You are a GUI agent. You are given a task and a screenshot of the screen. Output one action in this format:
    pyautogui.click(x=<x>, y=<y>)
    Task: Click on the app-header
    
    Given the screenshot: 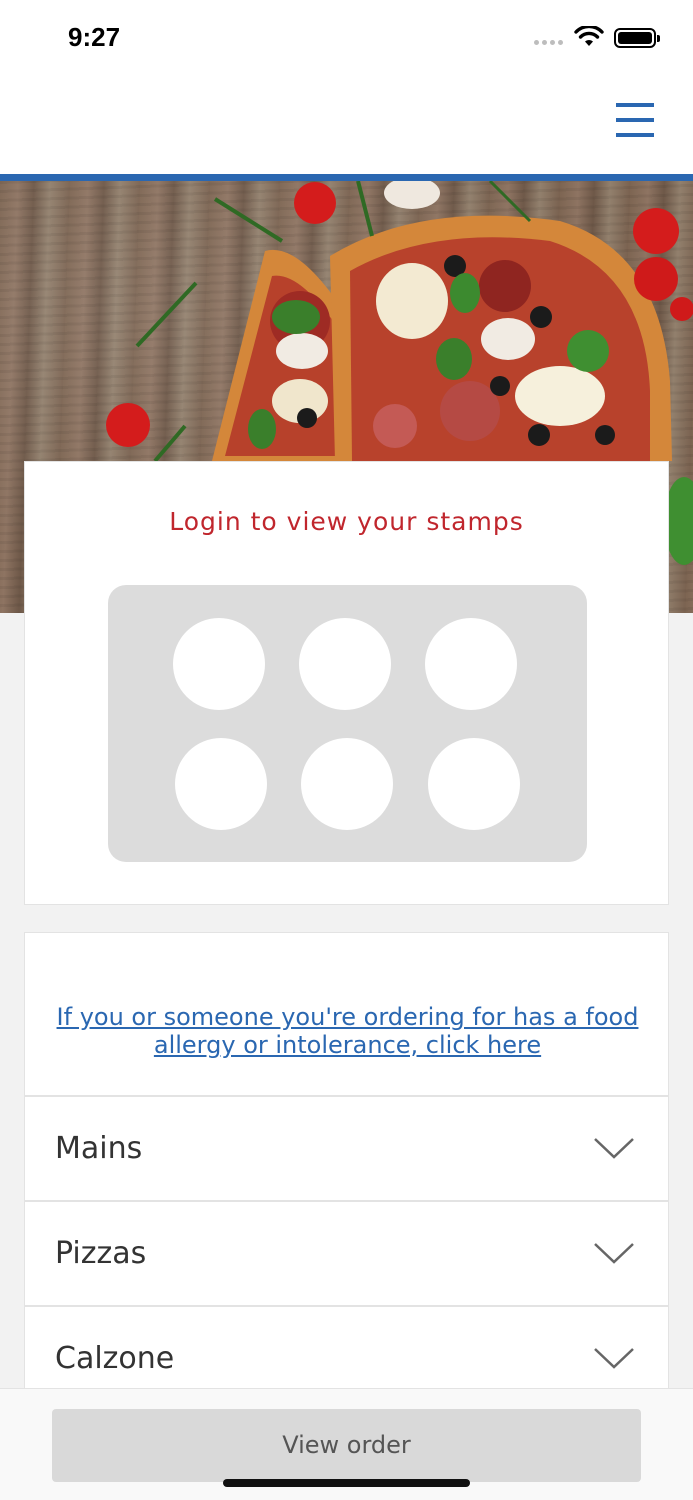 What is the action you would take?
    pyautogui.click(x=346, y=125)
    